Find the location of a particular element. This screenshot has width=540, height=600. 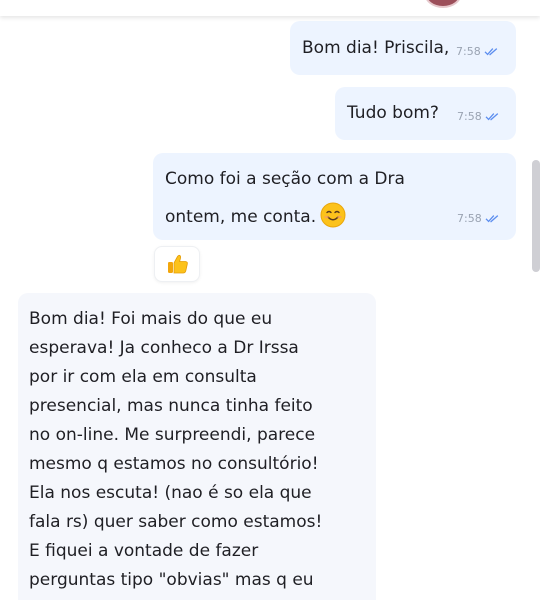

message-text: Tudo bom? is located at coordinates (393, 113).